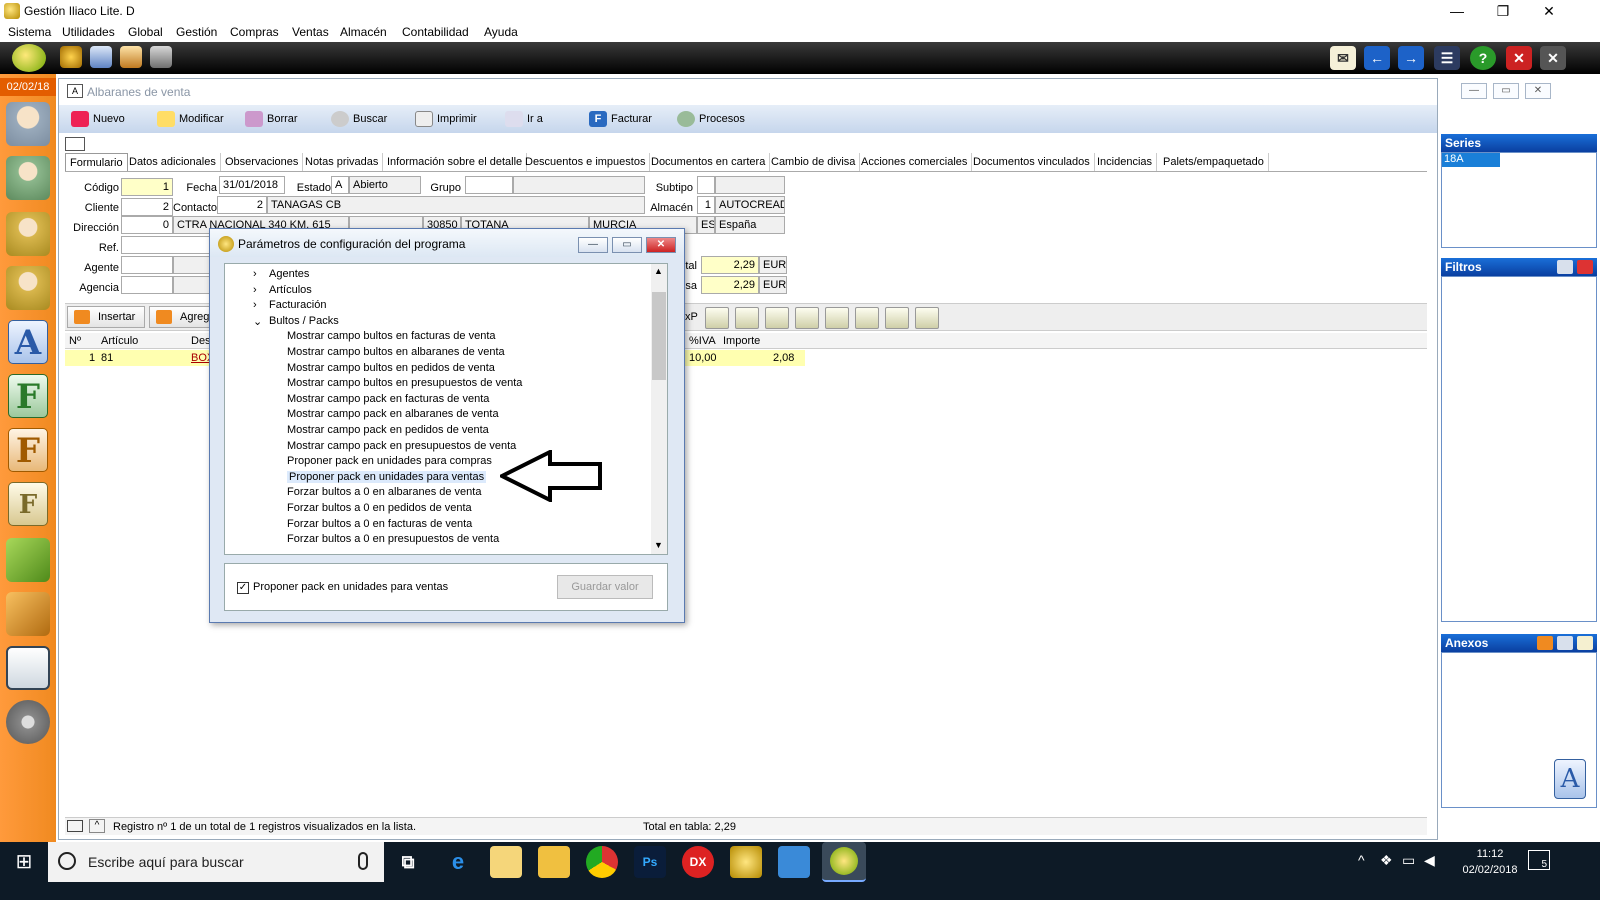  I want to click on scroll-down-icon: ▼, so click(658, 545).